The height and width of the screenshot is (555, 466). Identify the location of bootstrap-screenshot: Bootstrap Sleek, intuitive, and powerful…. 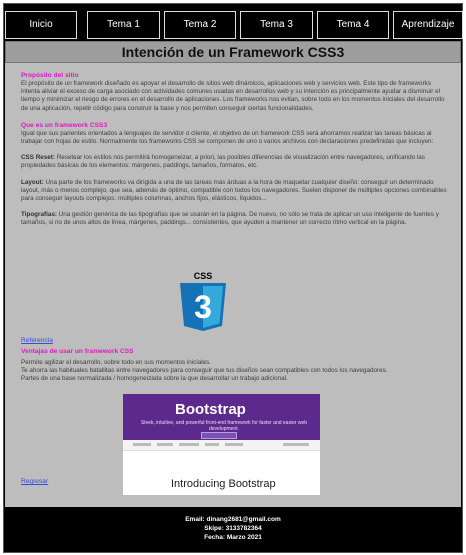
(221, 444).